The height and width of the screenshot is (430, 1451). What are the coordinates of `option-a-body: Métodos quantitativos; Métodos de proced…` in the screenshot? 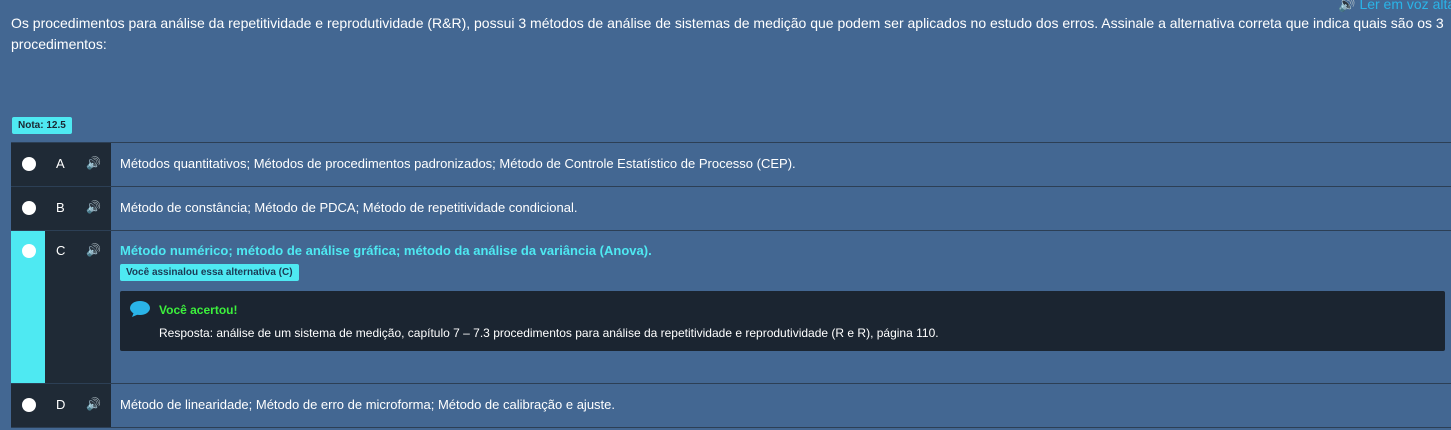 It's located at (781, 164).